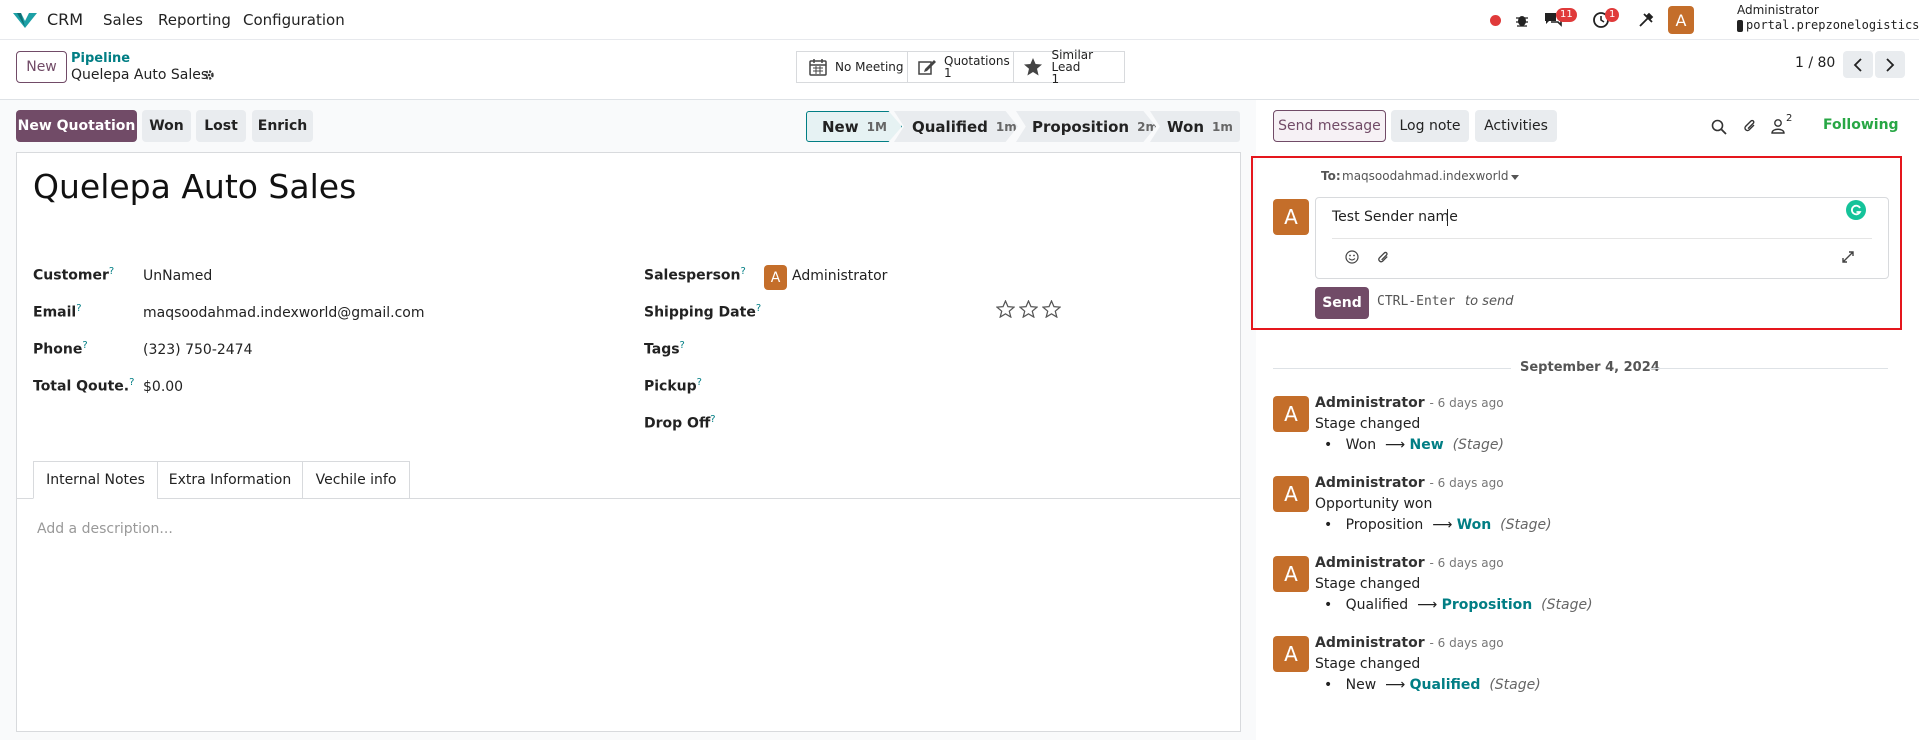  I want to click on salesperson-field: Administrator, so click(839, 276).